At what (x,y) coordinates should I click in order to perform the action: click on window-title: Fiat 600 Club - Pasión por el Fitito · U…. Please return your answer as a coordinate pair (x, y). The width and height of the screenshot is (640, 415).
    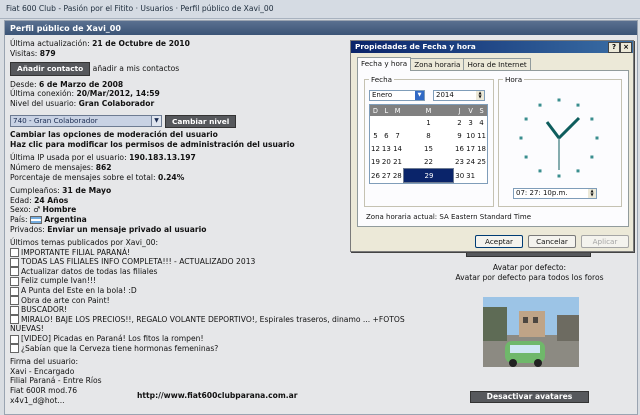
    Looking at the image, I should click on (140, 8).